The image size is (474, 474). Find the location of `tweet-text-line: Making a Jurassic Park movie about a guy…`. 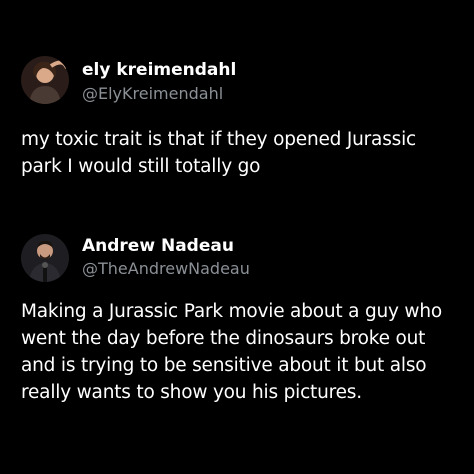

tweet-text-line: Making a Jurassic Park movie about a guy… is located at coordinates (232, 311).